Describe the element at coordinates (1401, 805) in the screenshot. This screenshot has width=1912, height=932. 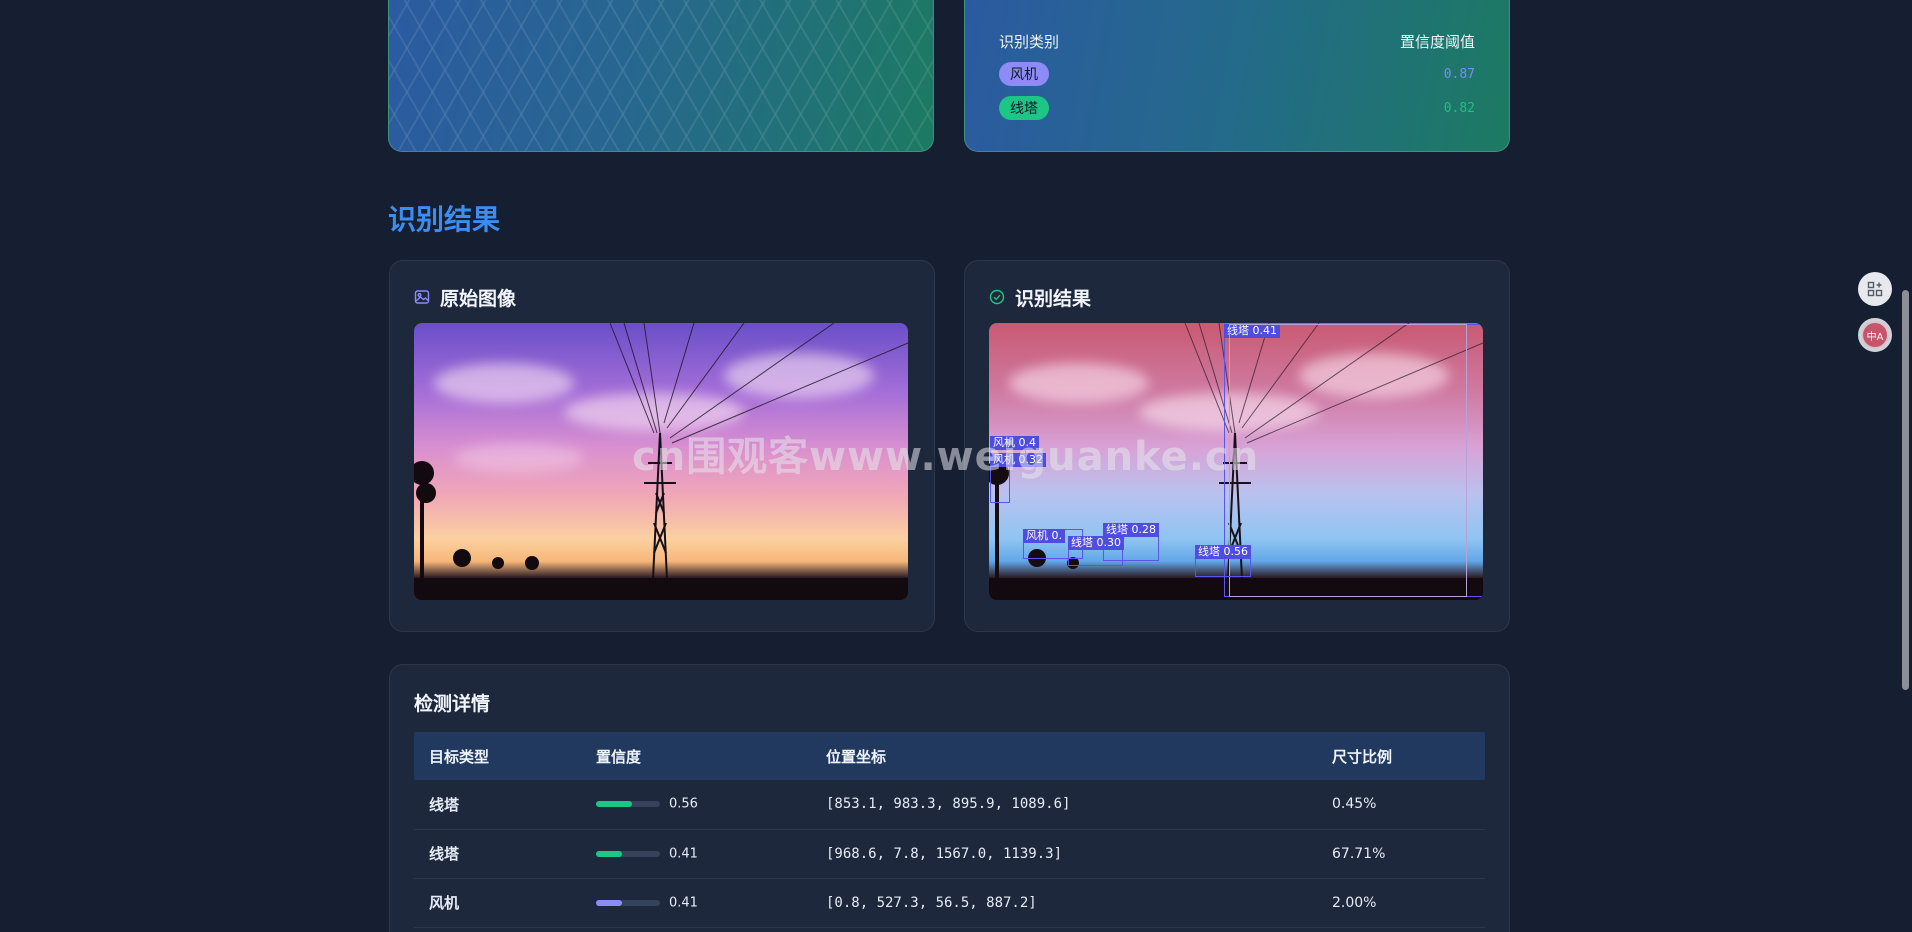
I see `cell-ratio: 0.45%` at that location.